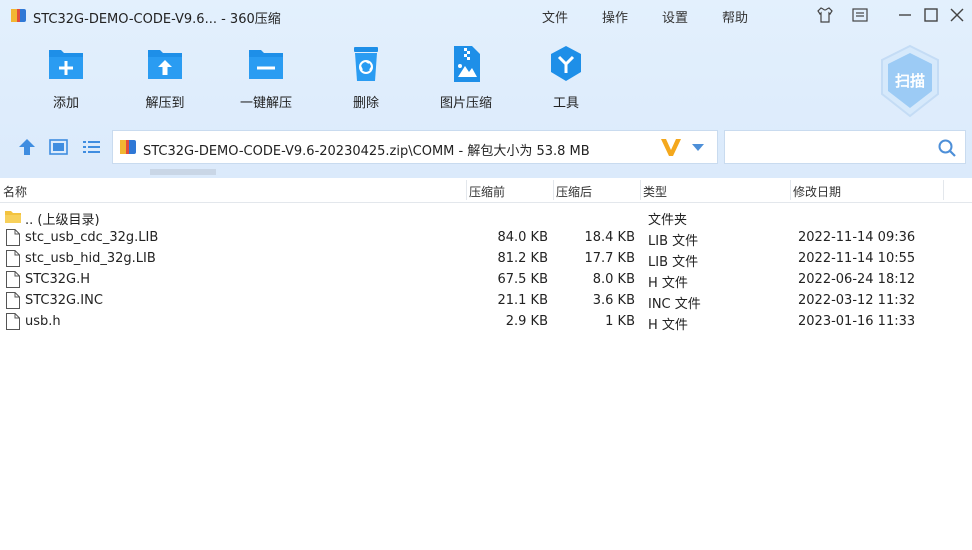  Describe the element at coordinates (28, 147) in the screenshot. I see `up-arrow-icon` at that location.